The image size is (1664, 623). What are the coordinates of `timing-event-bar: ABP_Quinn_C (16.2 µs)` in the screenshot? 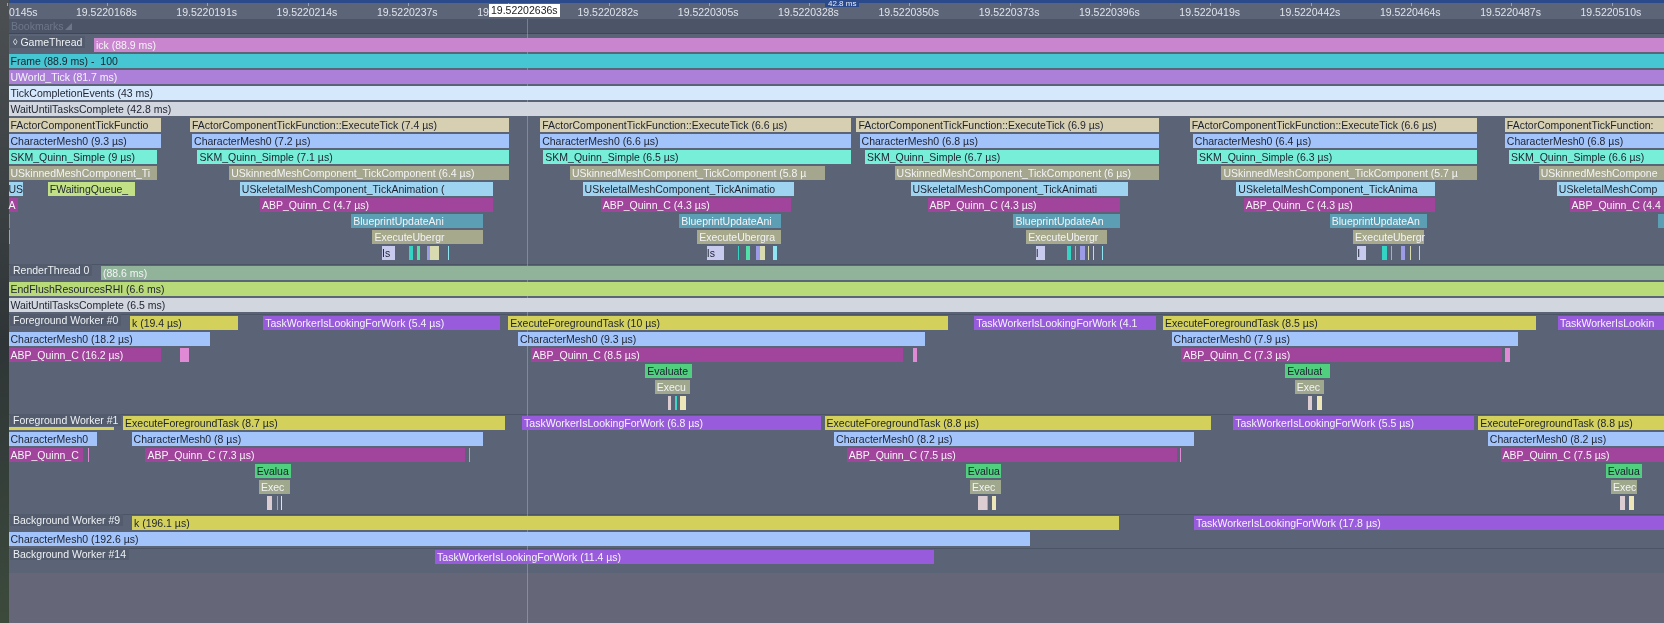 It's located at (85, 355).